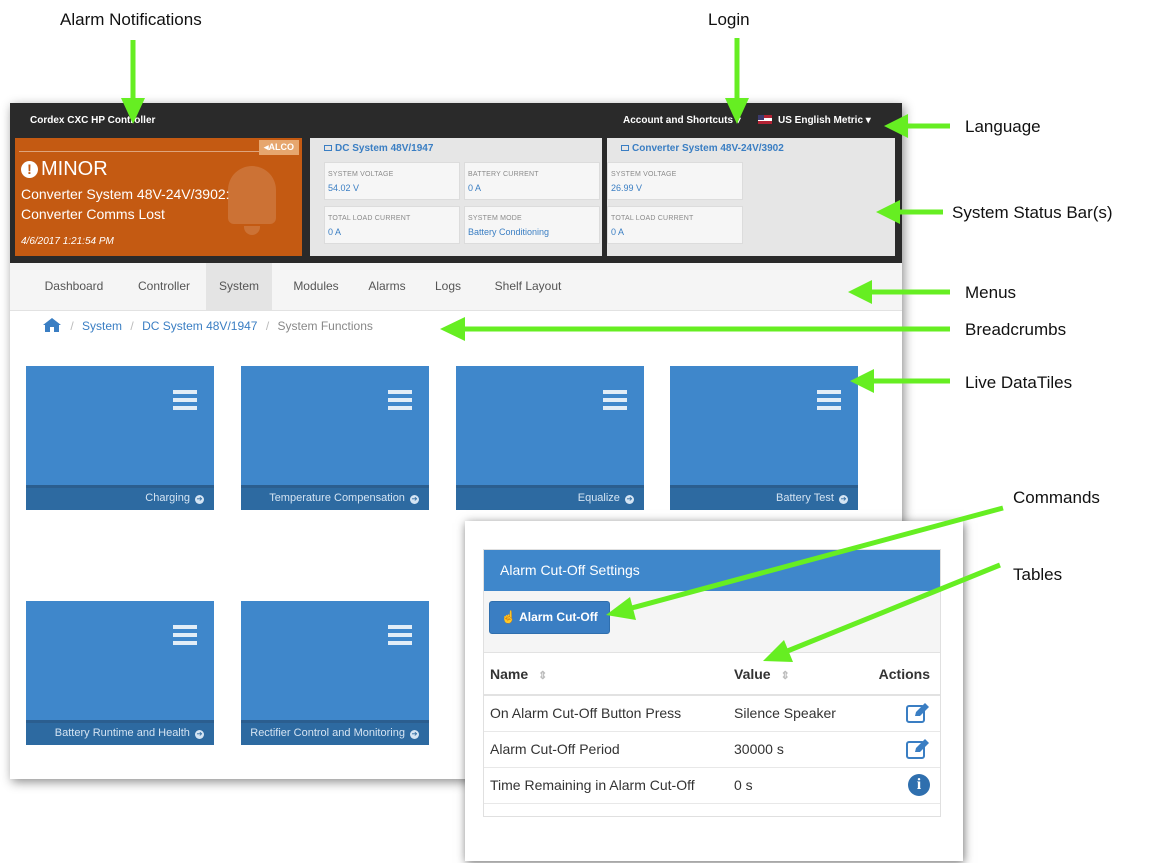  Describe the element at coordinates (316, 286) in the screenshot. I see `menu-modules: Modules` at that location.